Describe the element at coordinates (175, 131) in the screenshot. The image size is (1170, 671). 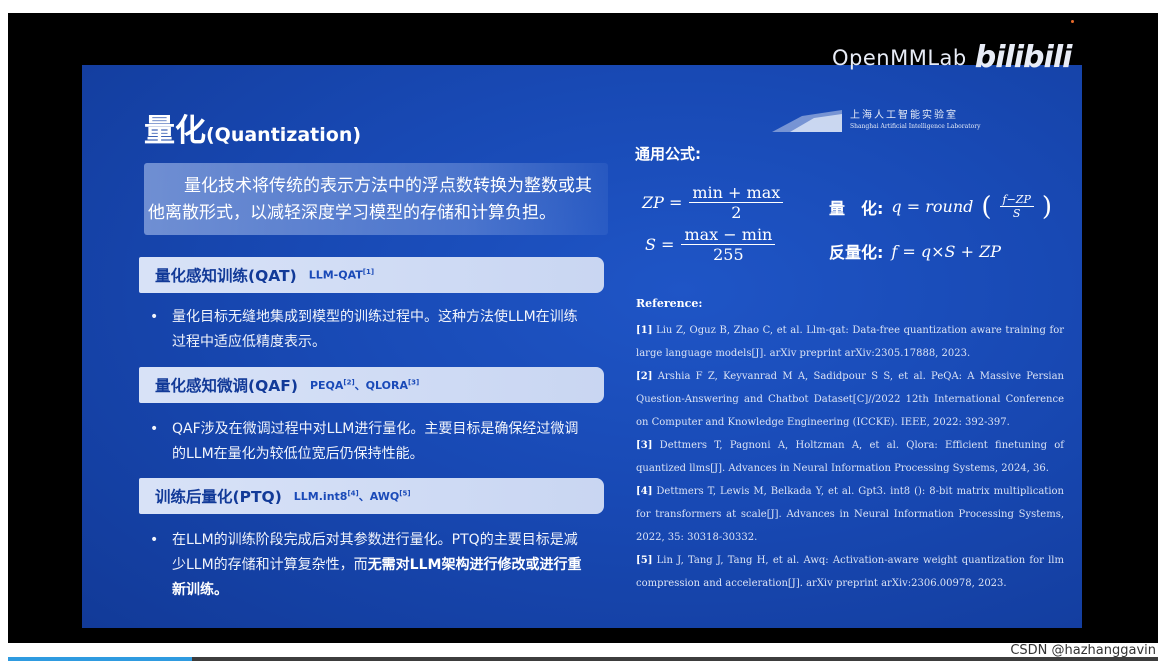
I see `slide-title-zh: 量化` at that location.